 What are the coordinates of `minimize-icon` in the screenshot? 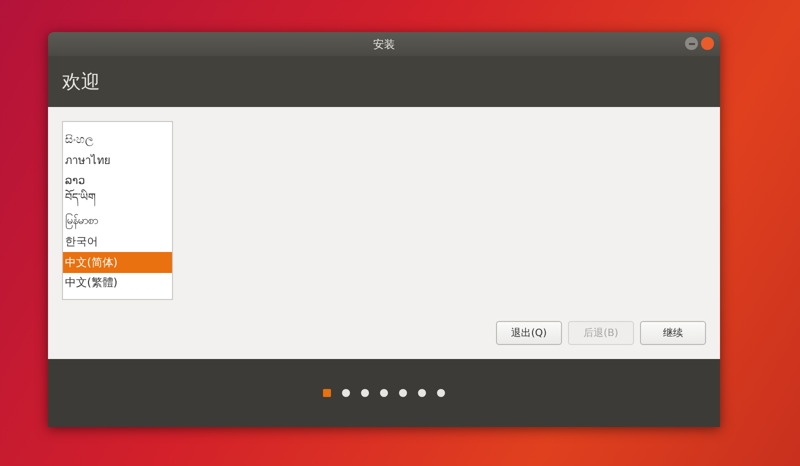 It's located at (691, 43).